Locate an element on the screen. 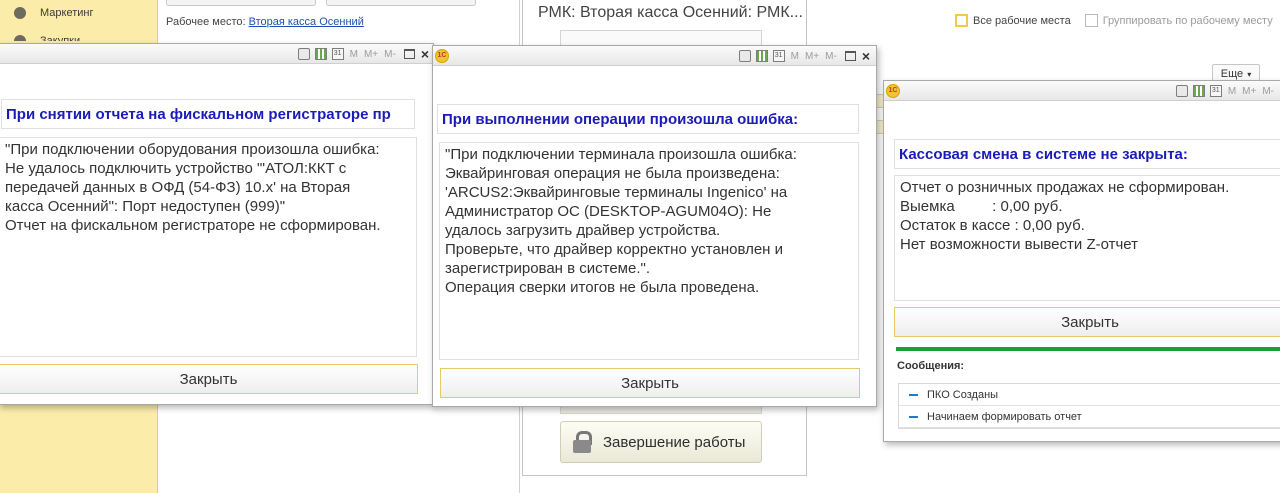 The image size is (1280, 493). sidebar-item-marketing: Маркетинг is located at coordinates (53, 13).